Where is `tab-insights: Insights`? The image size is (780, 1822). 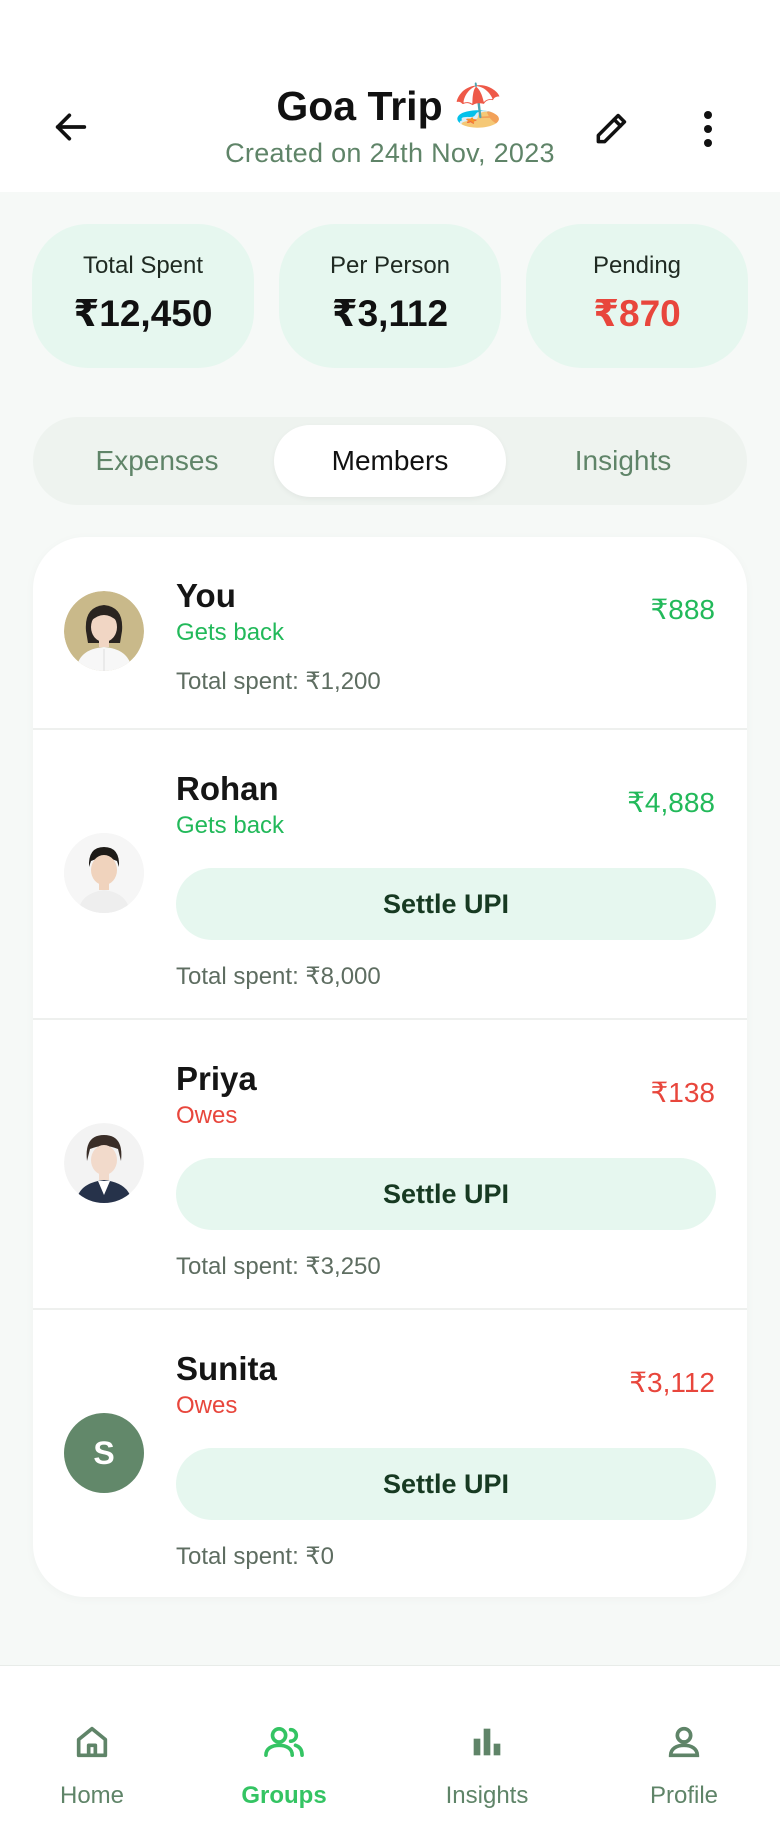 tab-insights: Insights is located at coordinates (623, 461).